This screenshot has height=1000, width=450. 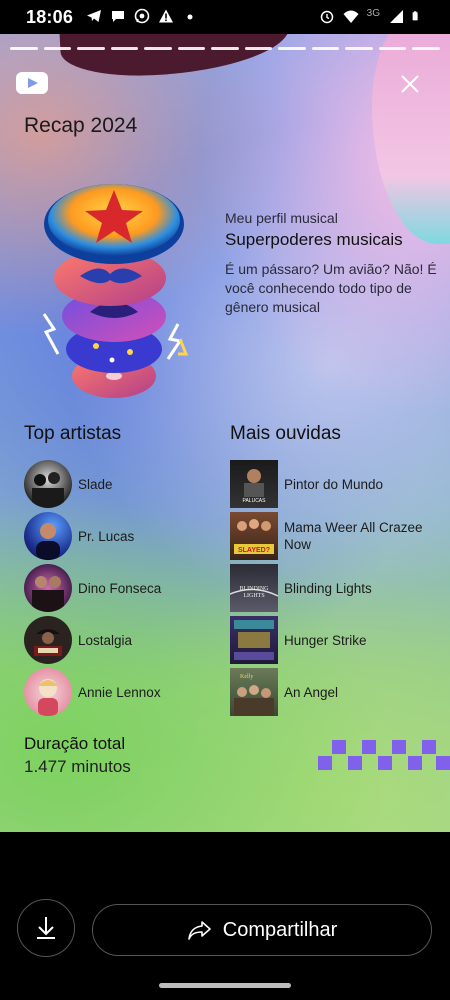 I want to click on svg-text: Kelly, so click(x=246, y=677).